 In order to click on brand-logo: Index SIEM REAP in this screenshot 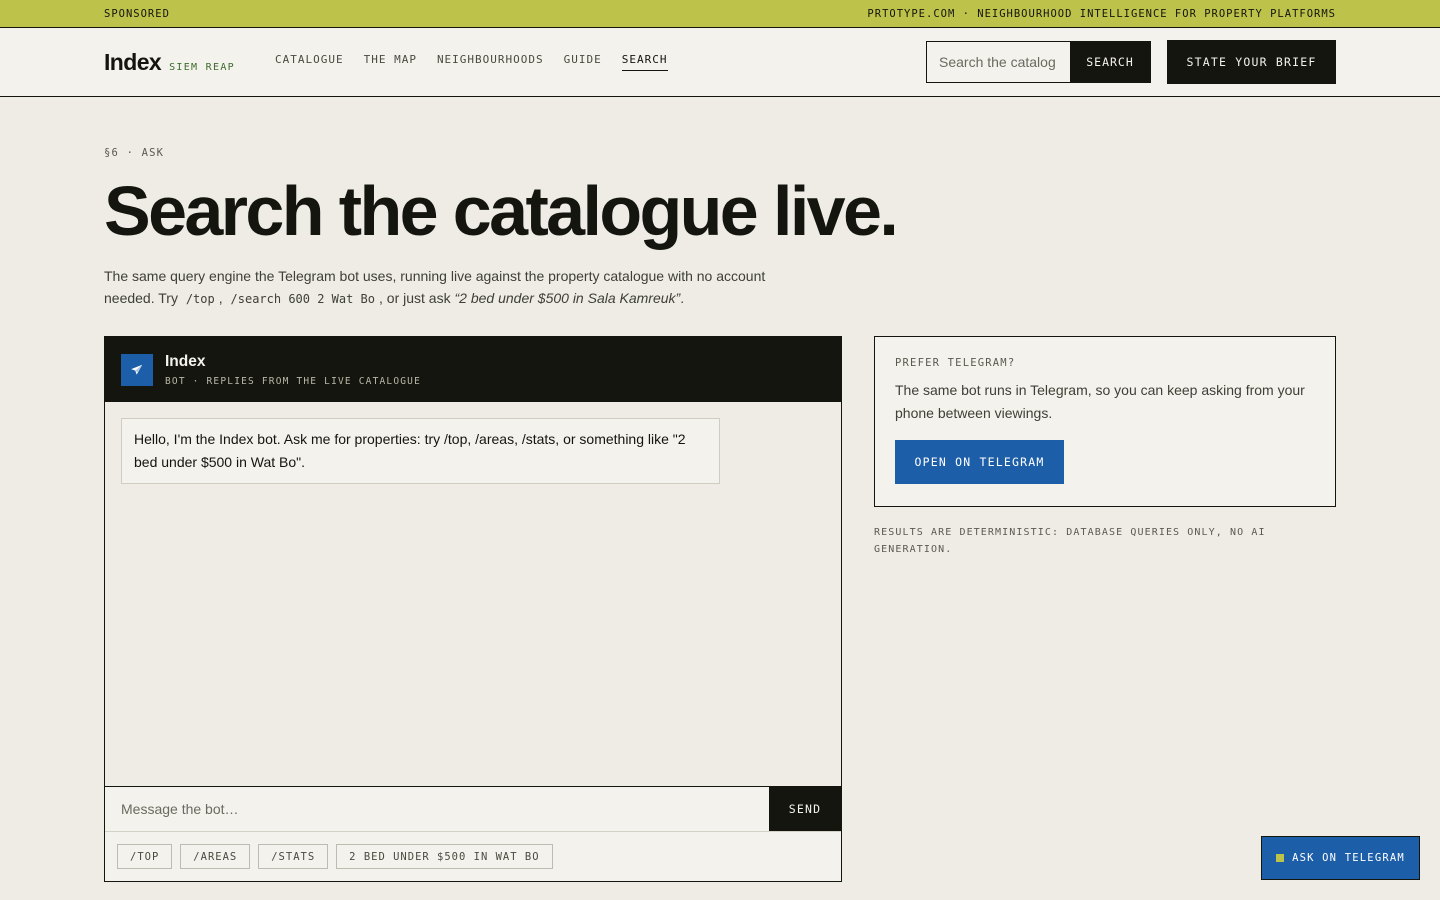, I will do `click(169, 62)`.